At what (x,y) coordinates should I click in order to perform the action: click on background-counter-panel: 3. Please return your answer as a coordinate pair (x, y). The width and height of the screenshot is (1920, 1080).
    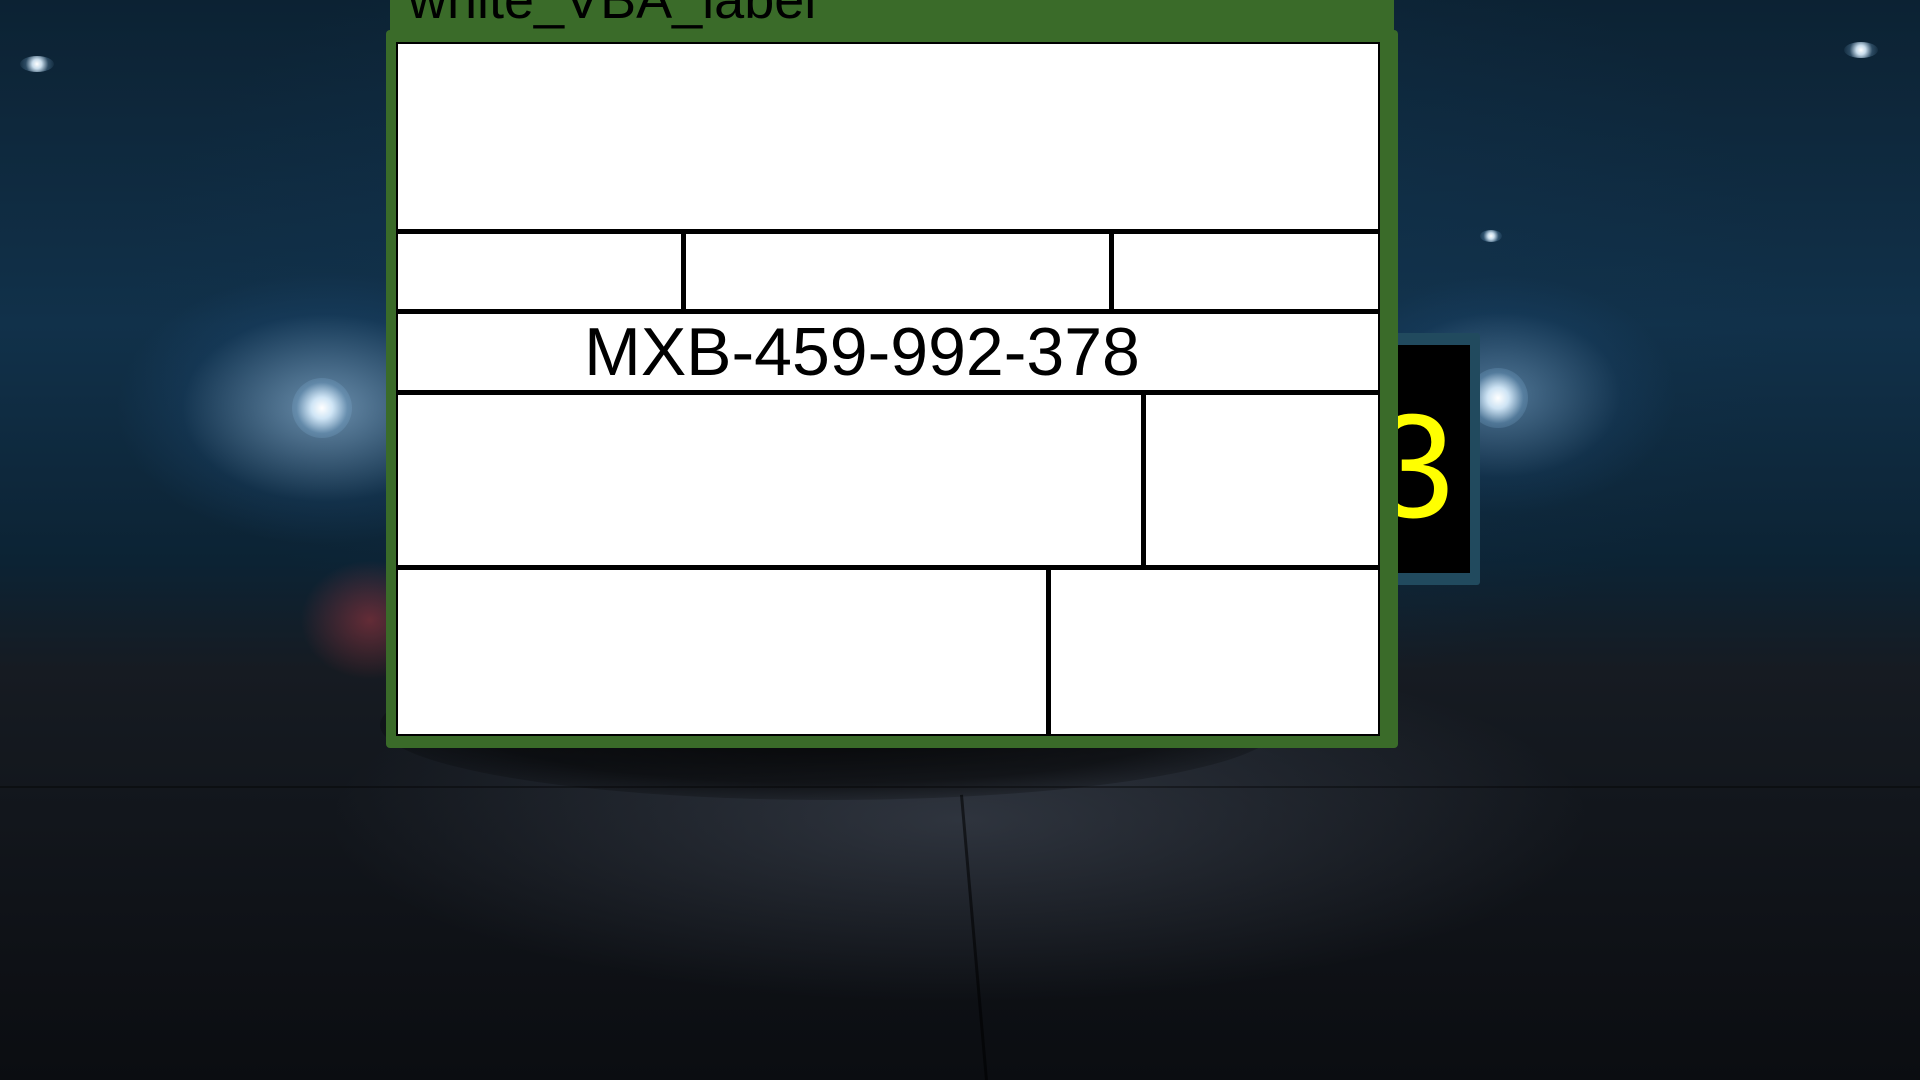
    Looking at the image, I should click on (1426, 459).